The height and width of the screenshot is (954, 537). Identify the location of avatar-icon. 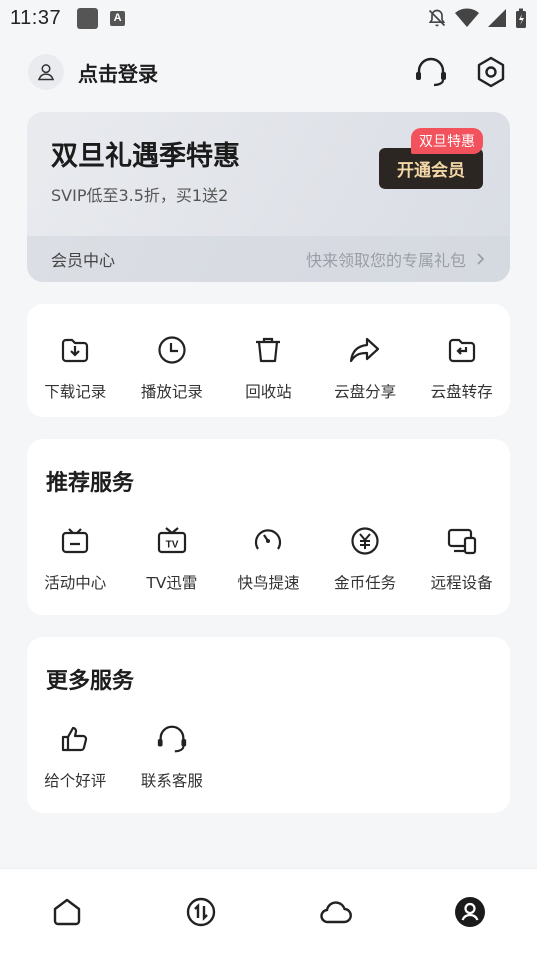
(46, 72).